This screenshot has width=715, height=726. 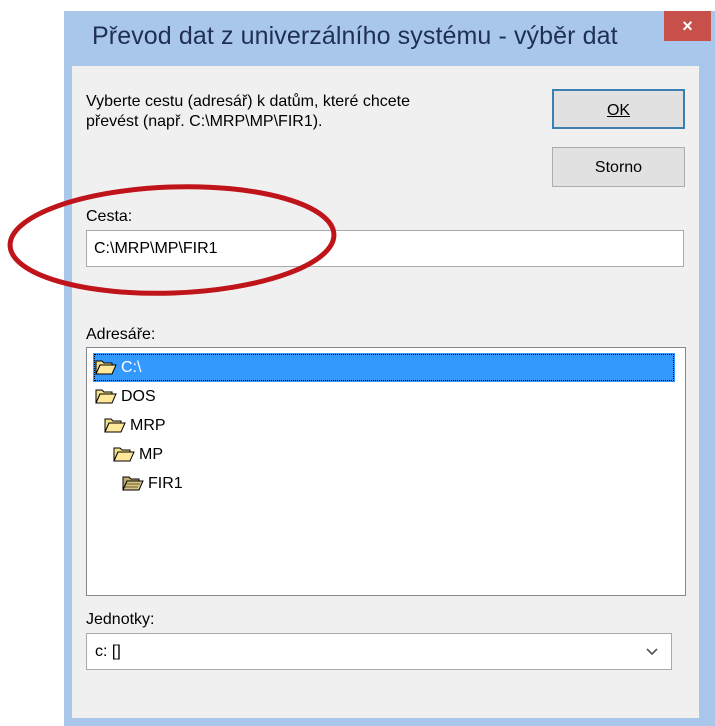 What do you see at coordinates (385, 248) in the screenshot?
I see `path-input: C:\MRP\MP\FIR1` at bounding box center [385, 248].